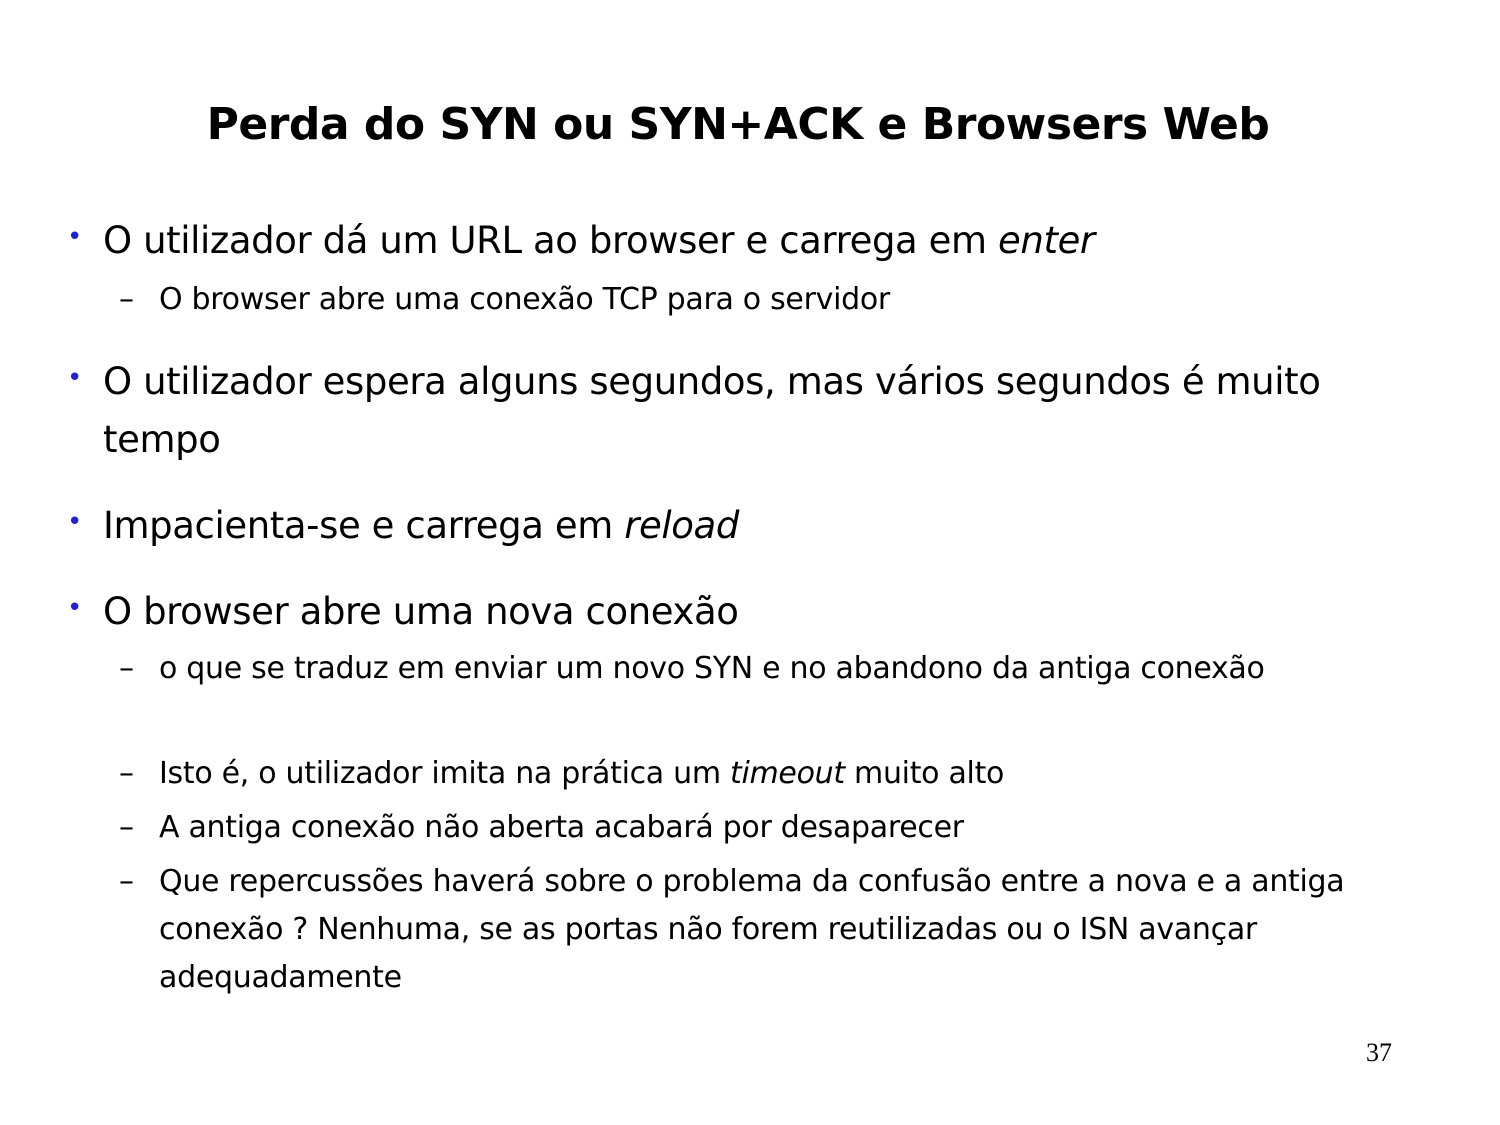 This screenshot has width=1500, height=1125. What do you see at coordinates (738, 124) in the screenshot?
I see `slide-title: Perda do SYN ou SYN+ACK e Browsers Web` at bounding box center [738, 124].